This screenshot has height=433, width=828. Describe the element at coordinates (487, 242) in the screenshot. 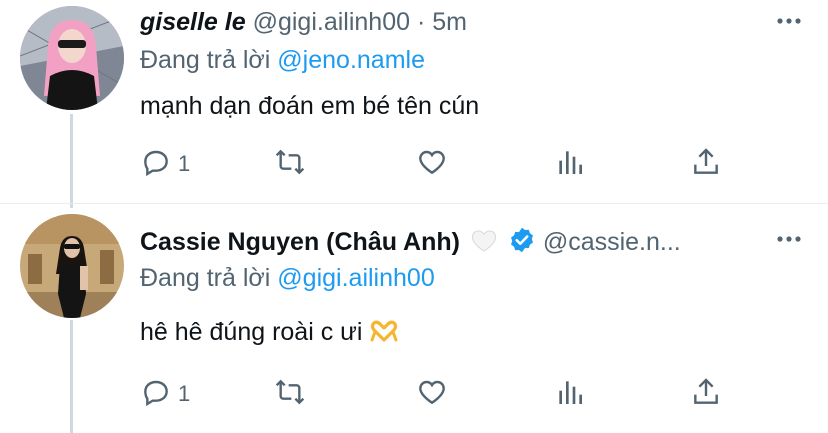

I see `white-heart-icon` at that location.